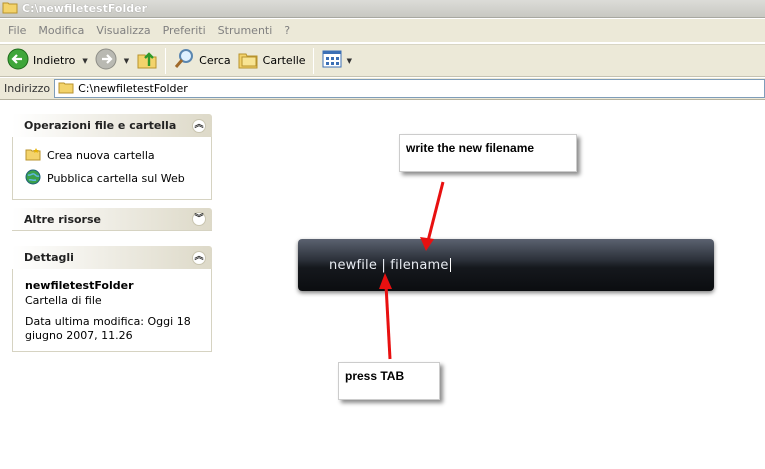  What do you see at coordinates (435, 211) in the screenshot?
I see `arrow-down` at bounding box center [435, 211].